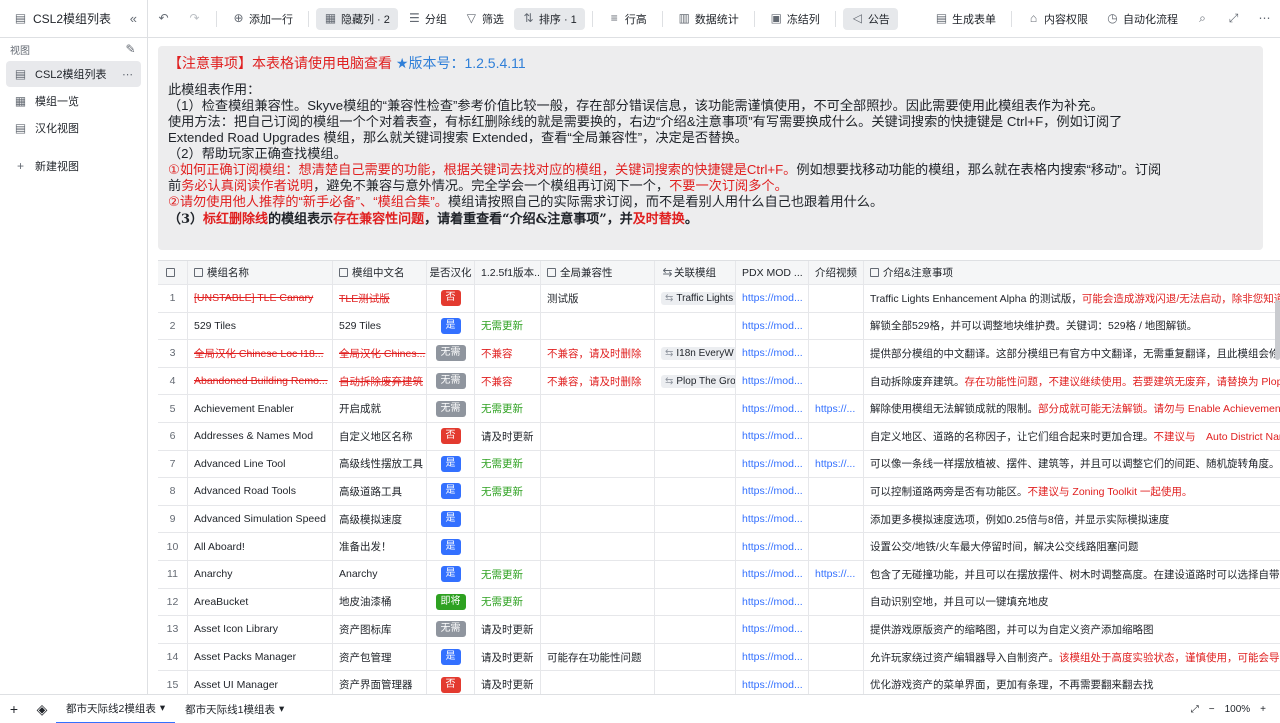 This screenshot has height=723, width=1280. Describe the element at coordinates (1072, 546) in the screenshot. I see `cell-notes: 设置公交/地铁/火车最大停留时间，解决公交线路阻塞问题` at that location.